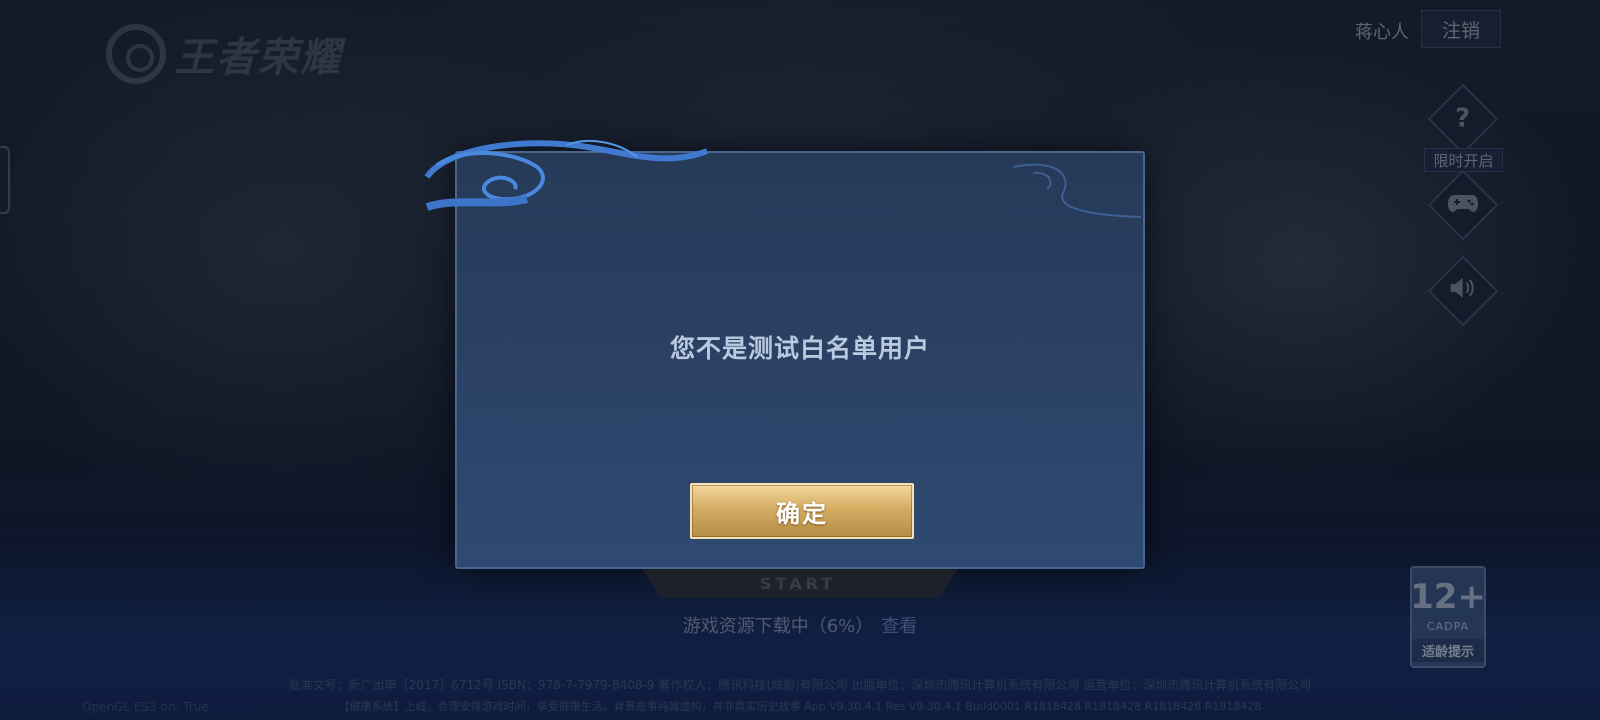 This screenshot has width=1600, height=720. What do you see at coordinates (1077, 190) in the screenshot?
I see `cloud-ornament-right-icon` at bounding box center [1077, 190].